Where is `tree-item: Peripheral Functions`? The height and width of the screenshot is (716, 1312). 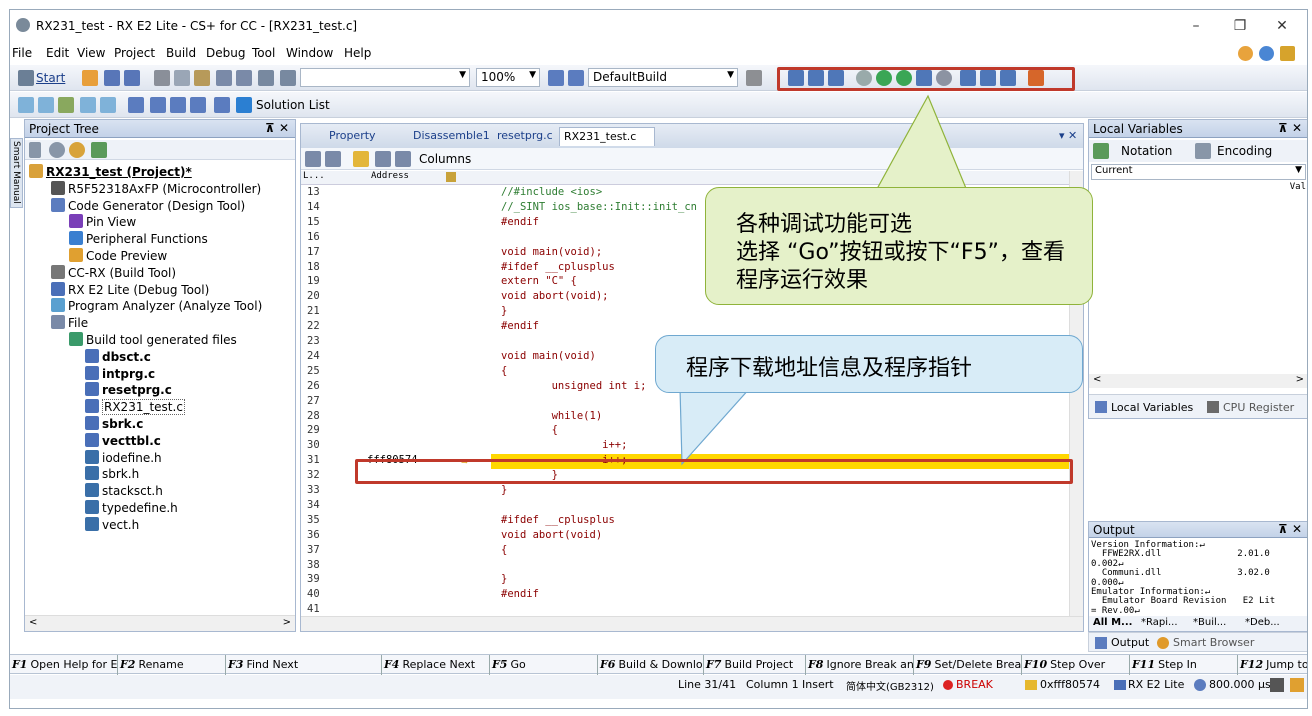
tree-item: Peripheral Functions is located at coordinates (138, 239).